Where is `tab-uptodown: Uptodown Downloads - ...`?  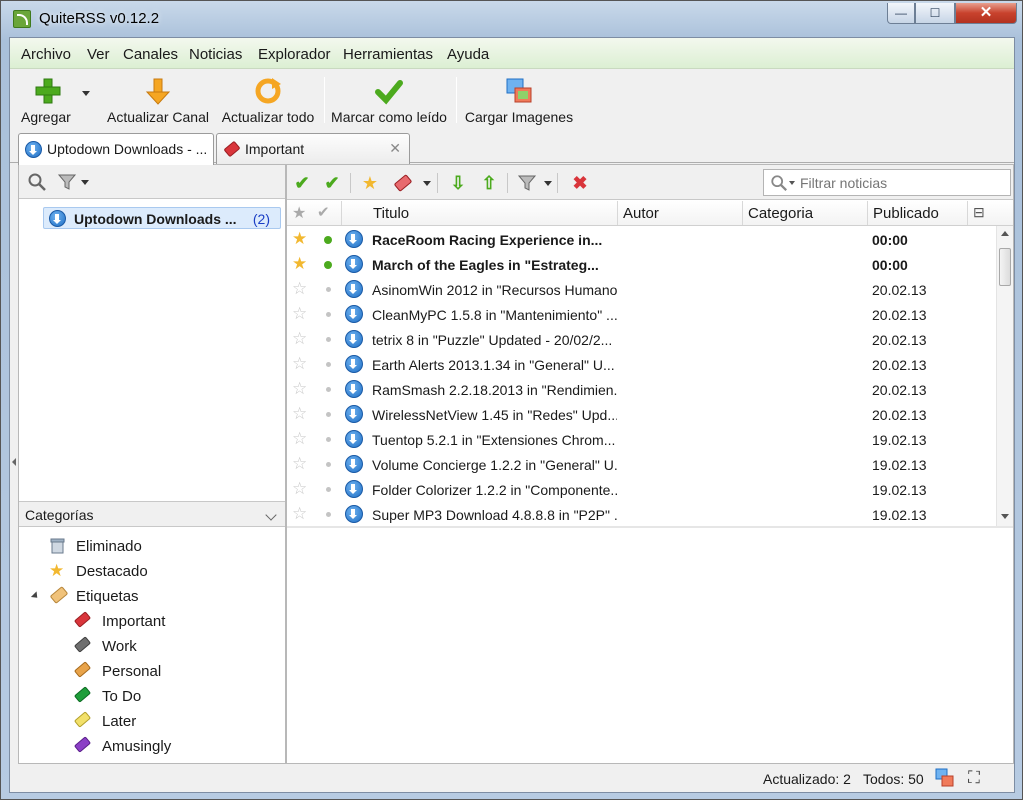 tab-uptodown: Uptodown Downloads - ... is located at coordinates (116, 149).